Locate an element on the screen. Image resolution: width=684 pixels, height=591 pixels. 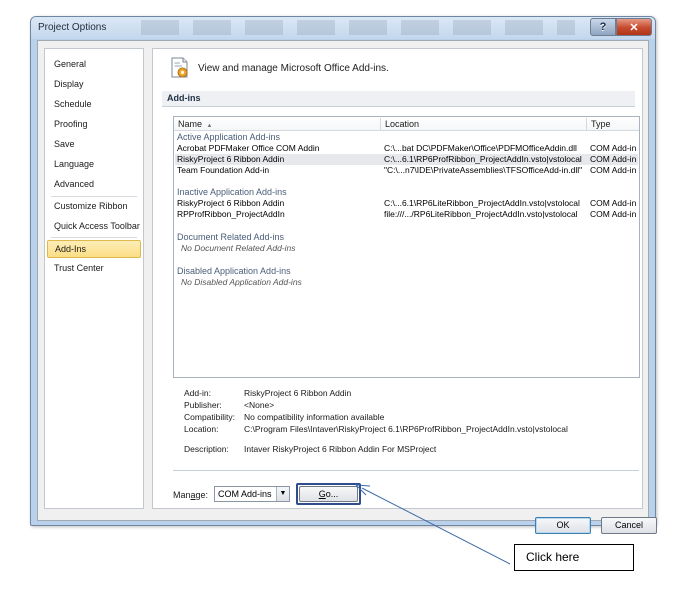
empty-note-document-related: No Document Related Add-ins is located at coordinates (238, 248).